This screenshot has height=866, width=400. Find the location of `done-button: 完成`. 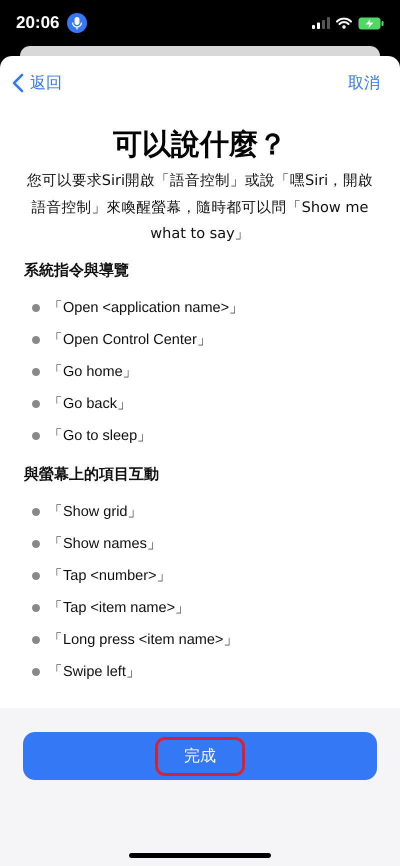

done-button: 完成 is located at coordinates (200, 756).